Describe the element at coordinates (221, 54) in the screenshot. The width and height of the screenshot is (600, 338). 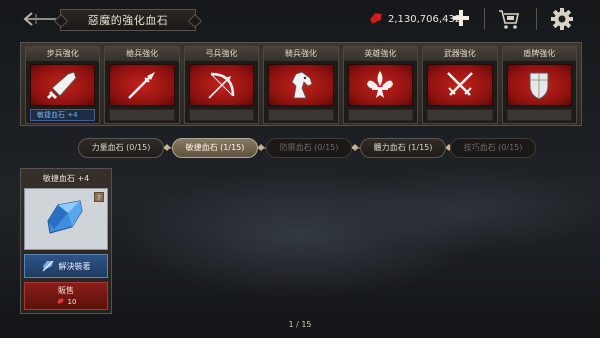
I see `enhancement-label: 弓兵強化` at that location.